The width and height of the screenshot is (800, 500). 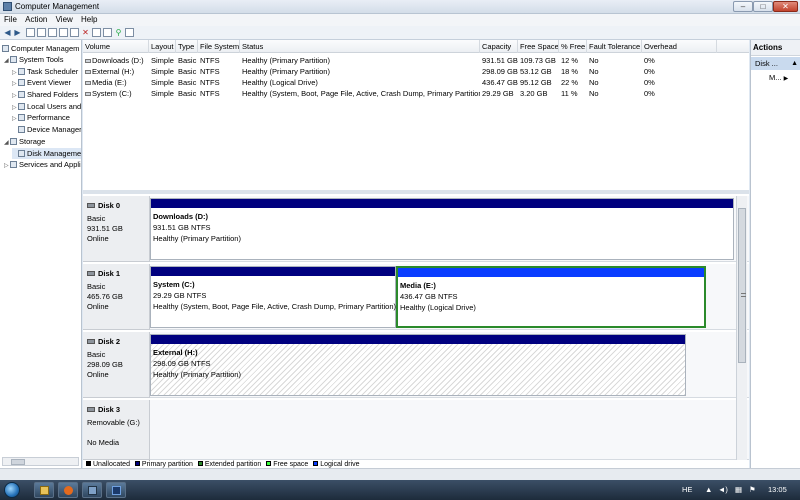 I want to click on show-hidden-icons-icon: ▲, so click(x=708, y=489).